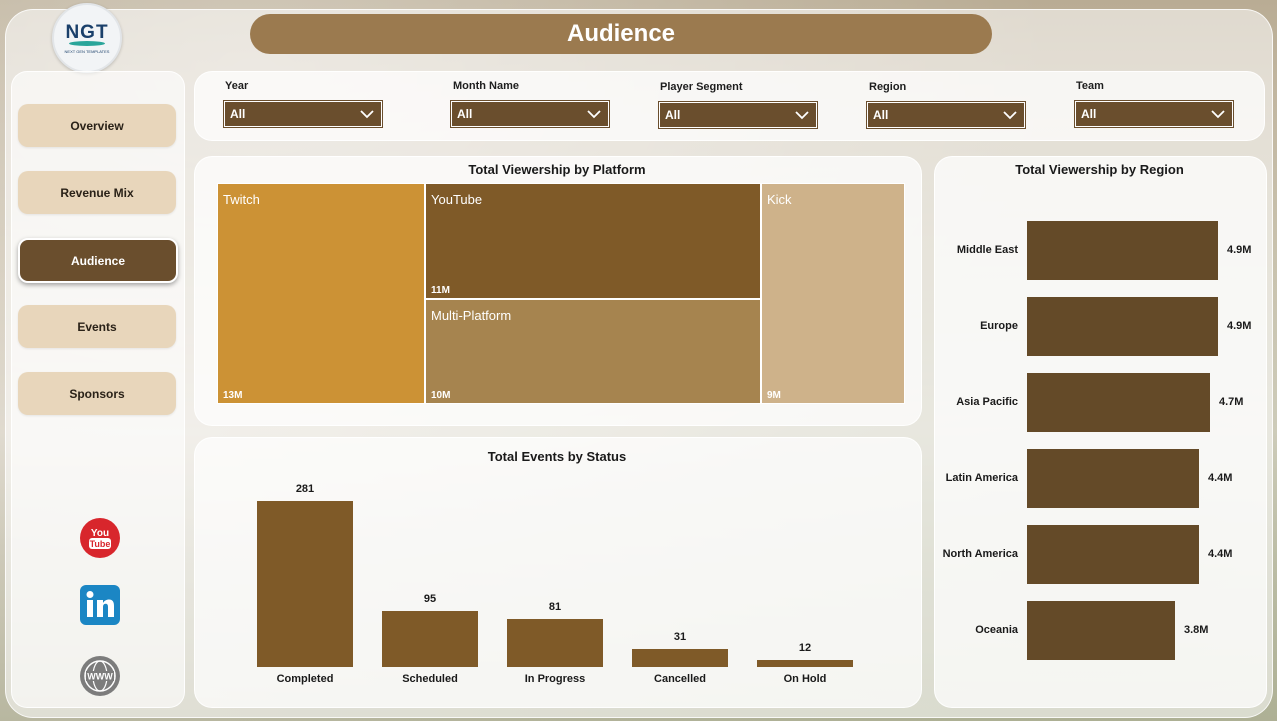  What do you see at coordinates (530, 114) in the screenshot?
I see `month-dropdown: All` at bounding box center [530, 114].